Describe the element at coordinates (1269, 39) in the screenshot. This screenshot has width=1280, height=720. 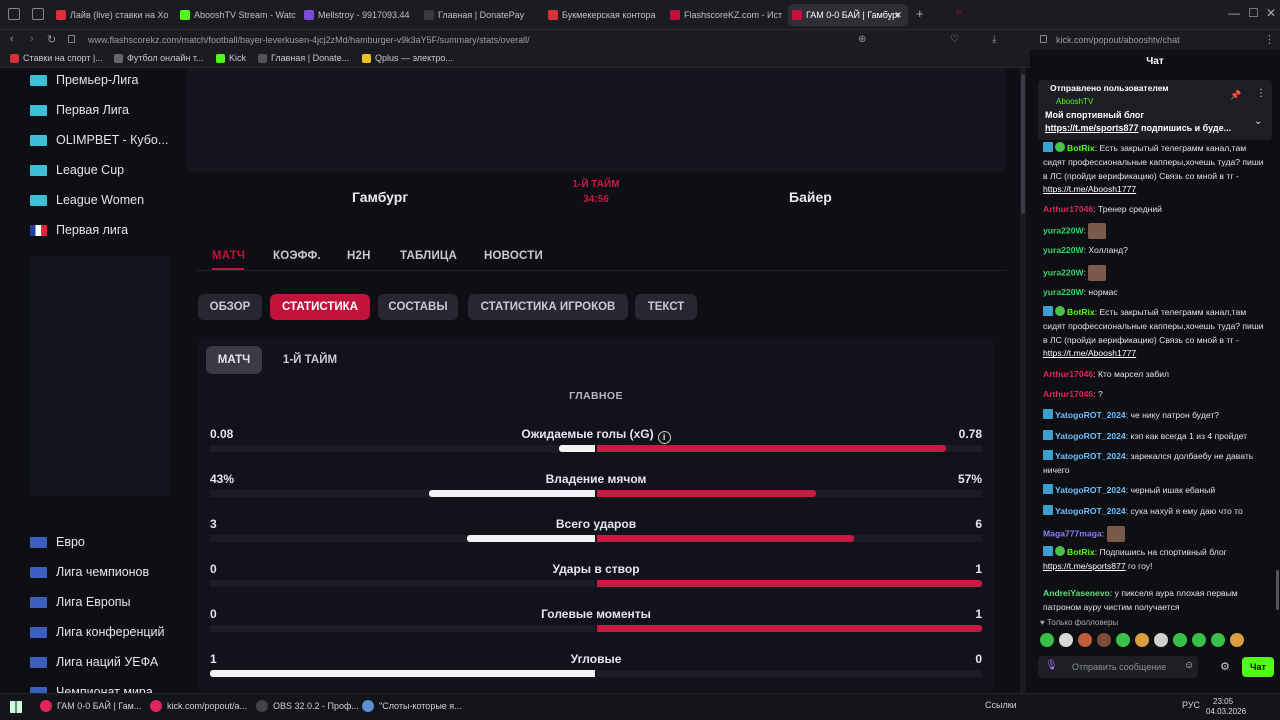
I see `menu-icon: ⋮` at that location.